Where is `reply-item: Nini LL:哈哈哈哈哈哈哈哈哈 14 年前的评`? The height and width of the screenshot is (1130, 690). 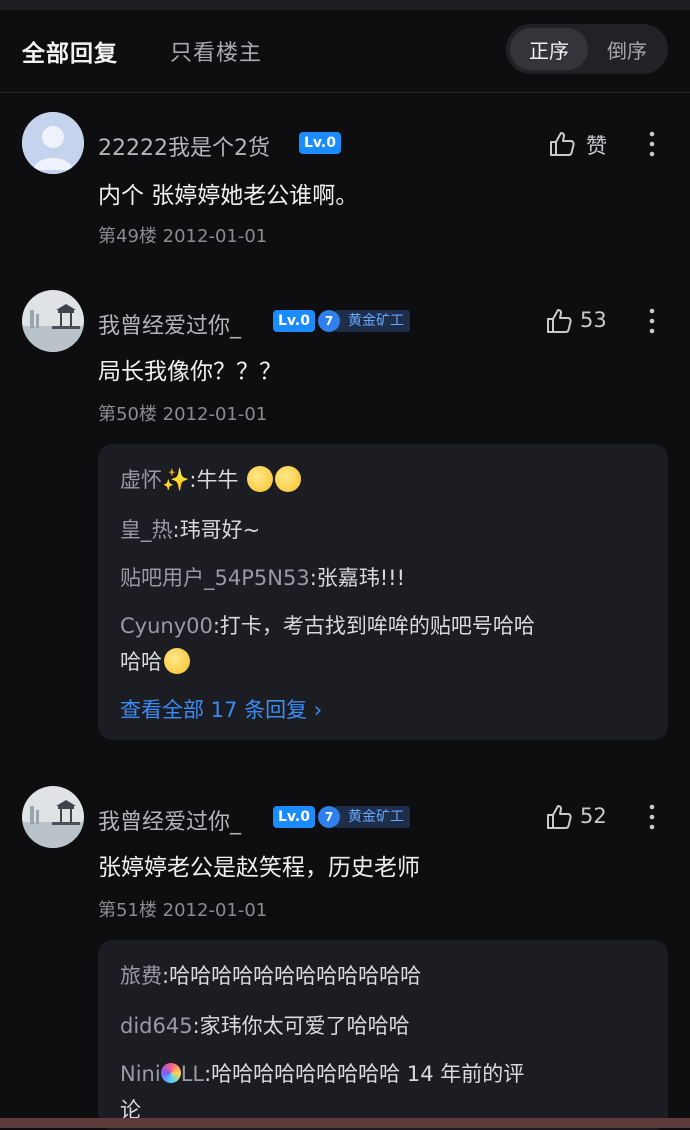
reply-item: Nini LL:哈哈哈哈哈哈哈哈哈 14 年前的评 is located at coordinates (322, 1073).